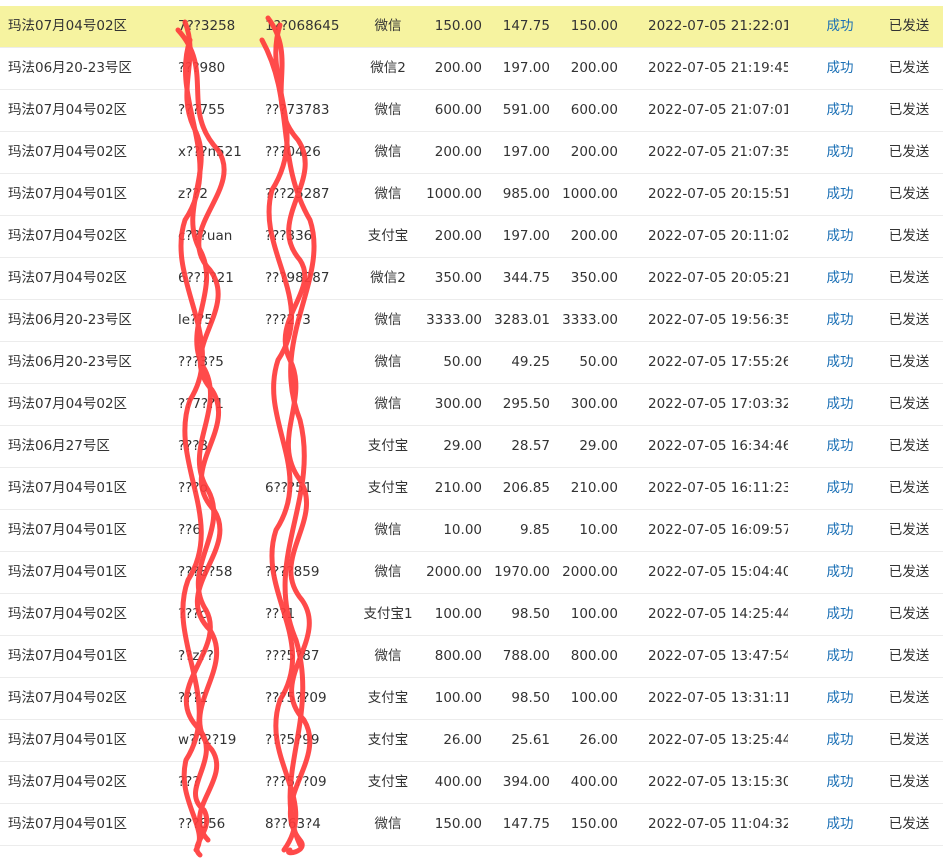 This screenshot has height=860, width=952. Describe the element at coordinates (590, 194) in the screenshot. I see `row-credited-amount: 1000.00` at that location.